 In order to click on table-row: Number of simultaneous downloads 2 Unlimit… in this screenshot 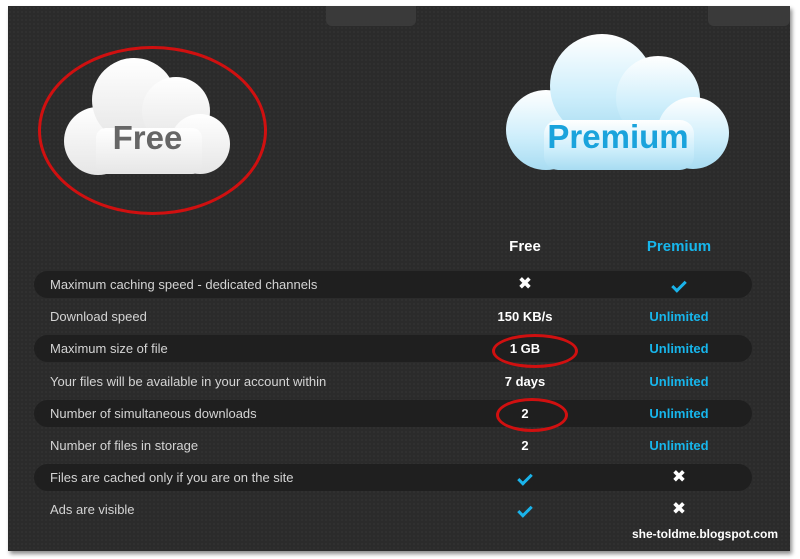, I will do `click(393, 413)`.